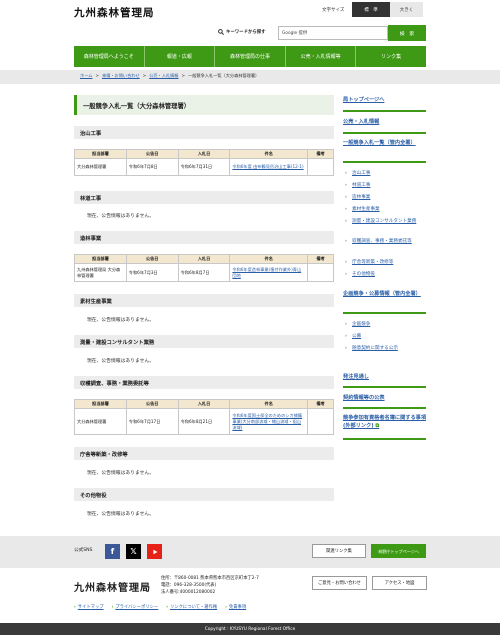 This screenshot has width=500, height=635. What do you see at coordinates (384, 198) in the screenshot?
I see `sidebar-item: › 造林事業` at bounding box center [384, 198].